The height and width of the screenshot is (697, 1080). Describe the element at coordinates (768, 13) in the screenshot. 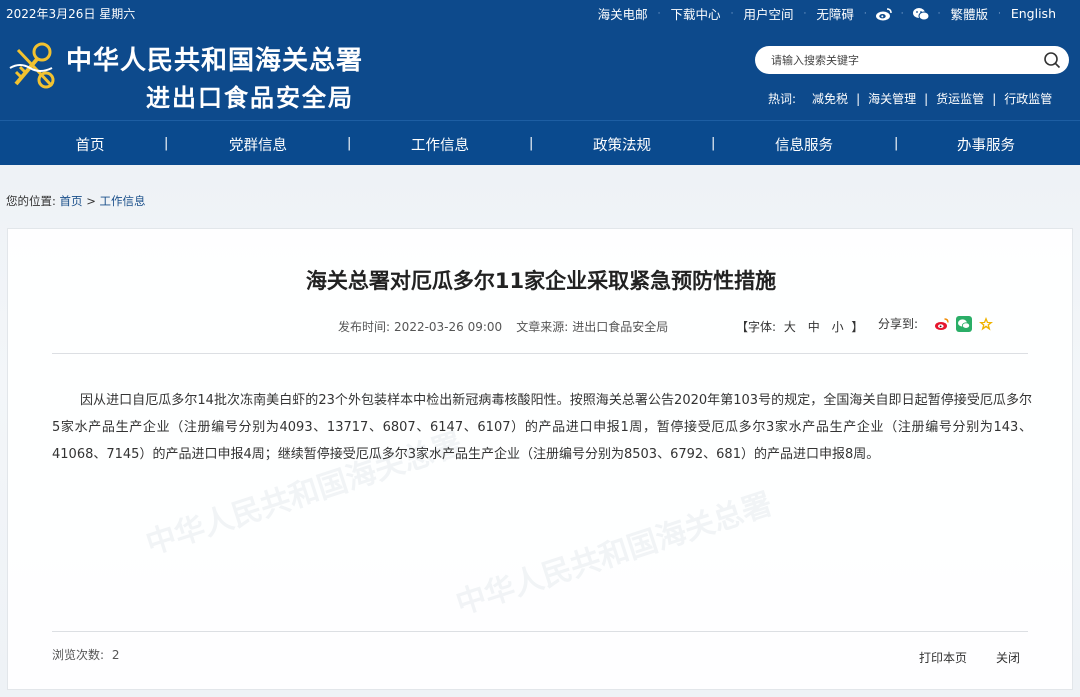

I see `link-user-space: 用户空间` at that location.